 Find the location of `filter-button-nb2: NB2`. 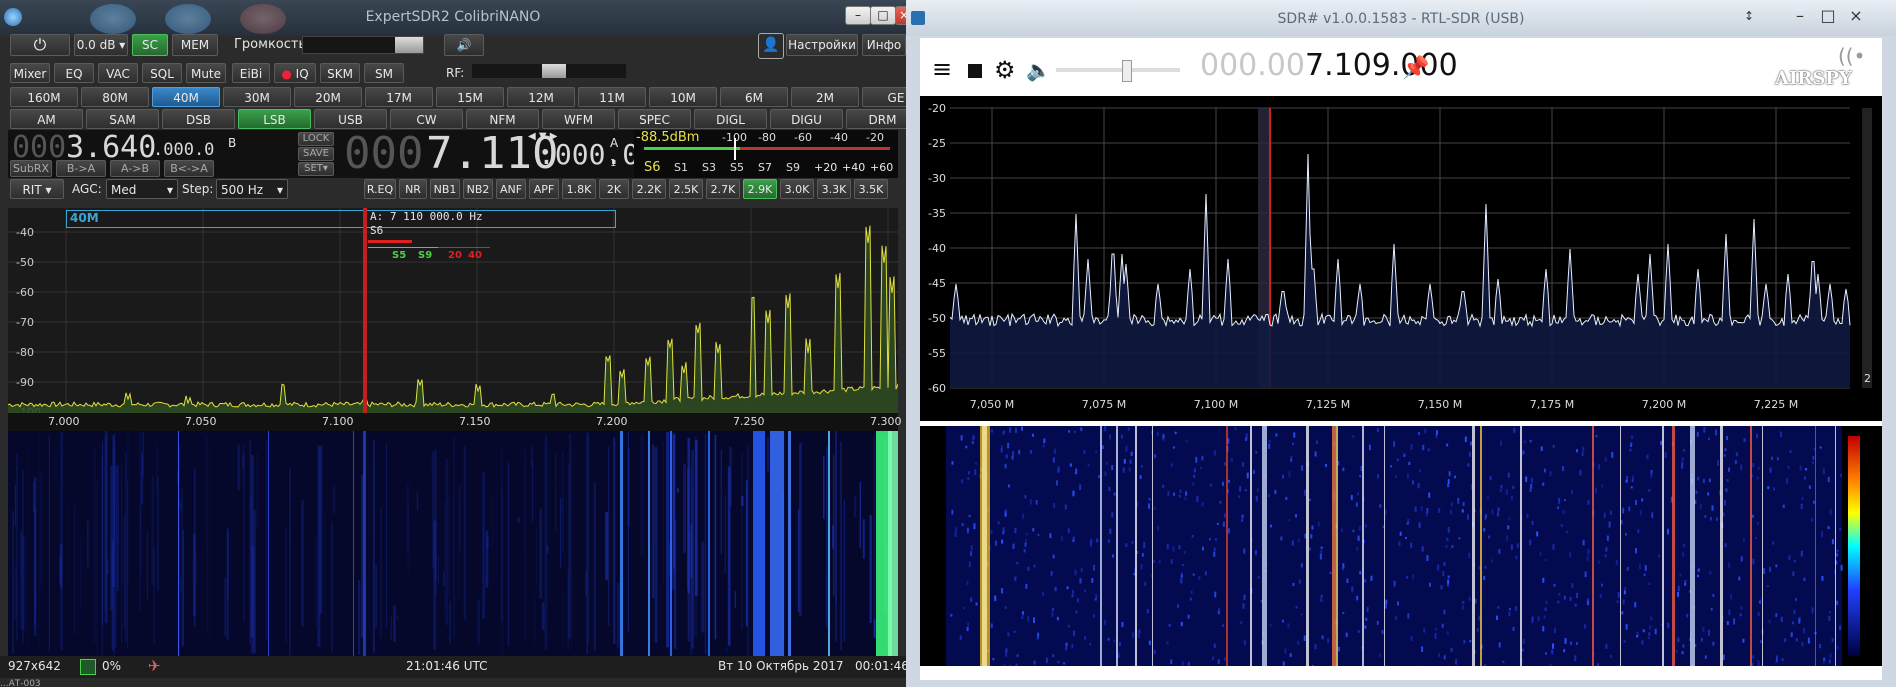

filter-button-nb2: NB2 is located at coordinates (478, 189).